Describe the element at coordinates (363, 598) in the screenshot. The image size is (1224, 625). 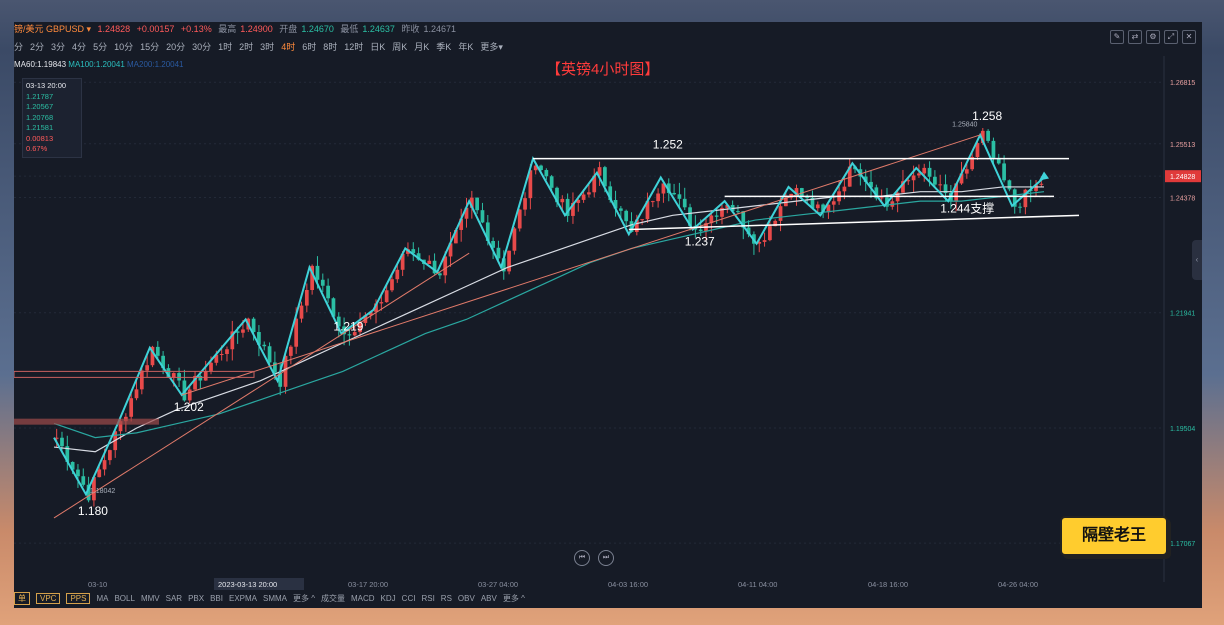
I see `indicator-10: MACD` at that location.